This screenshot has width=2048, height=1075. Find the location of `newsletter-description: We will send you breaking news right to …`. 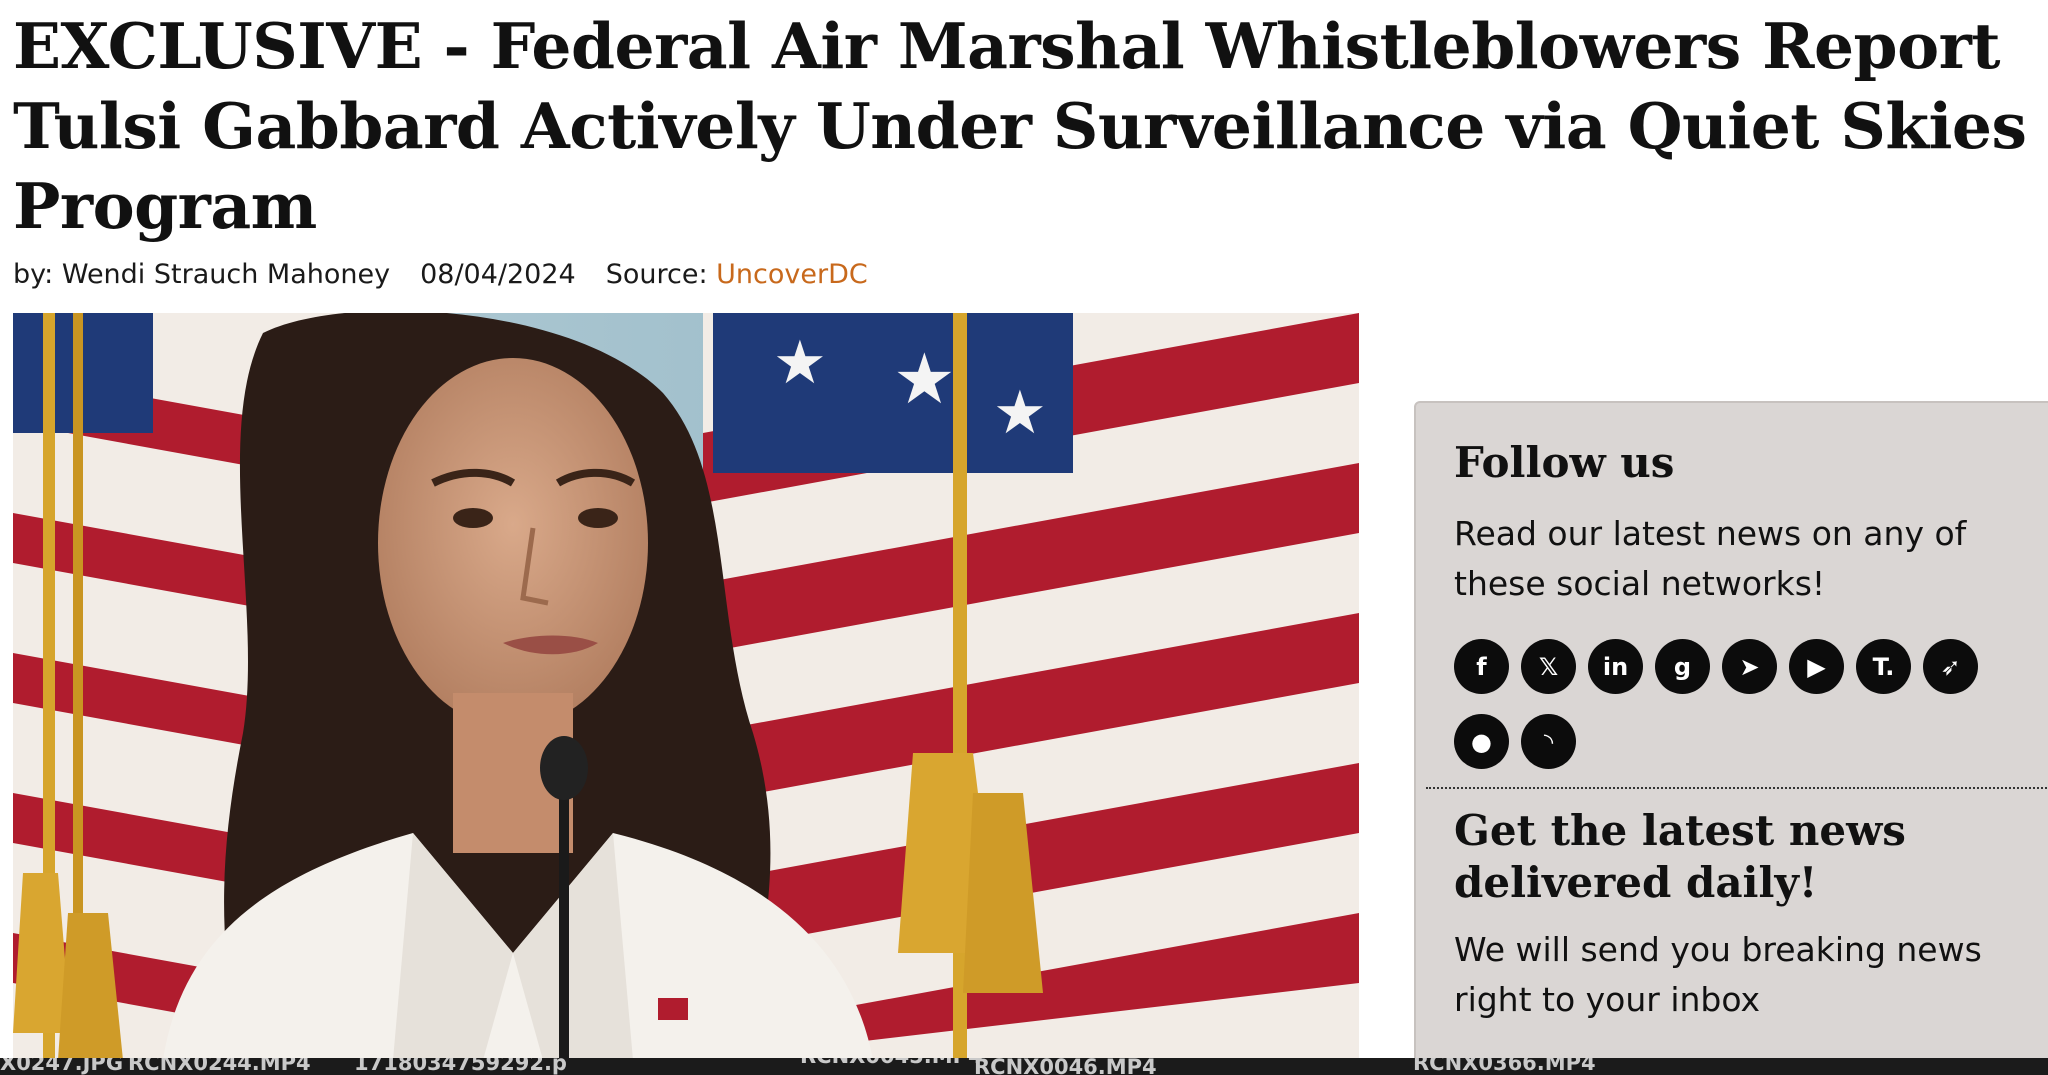

newsletter-description: We will send you breaking news right to … is located at coordinates (1718, 974).